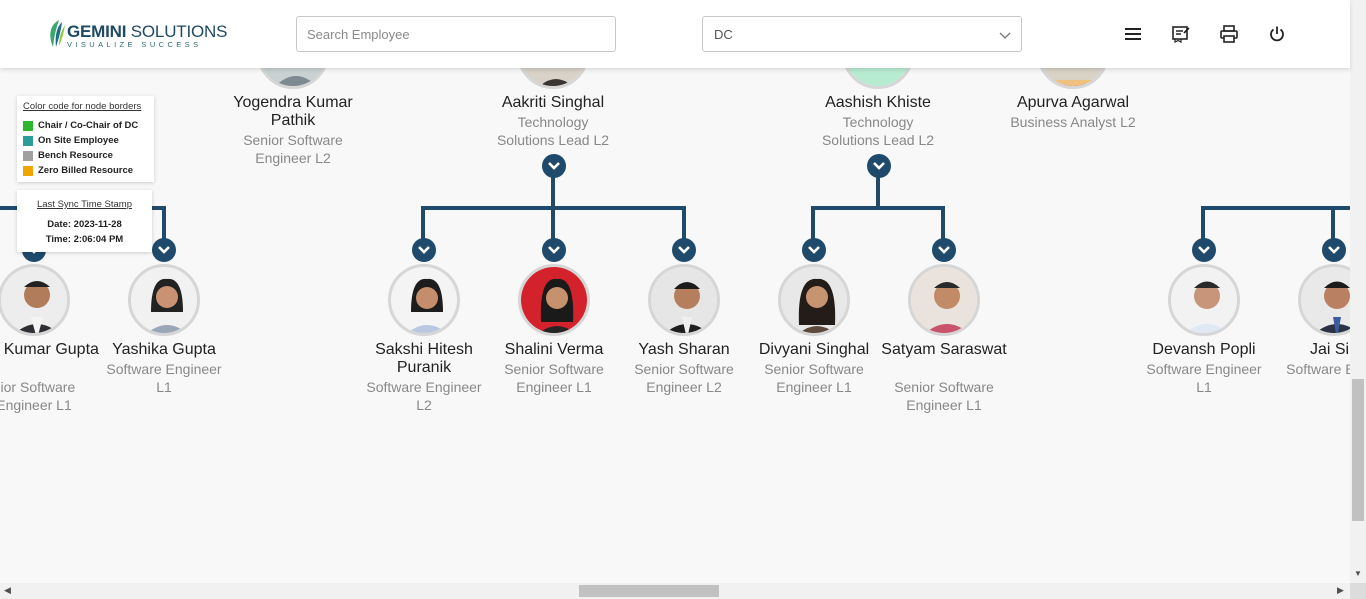  Describe the element at coordinates (75, 155) in the screenshot. I see `legend-label: Bench Resource` at that location.